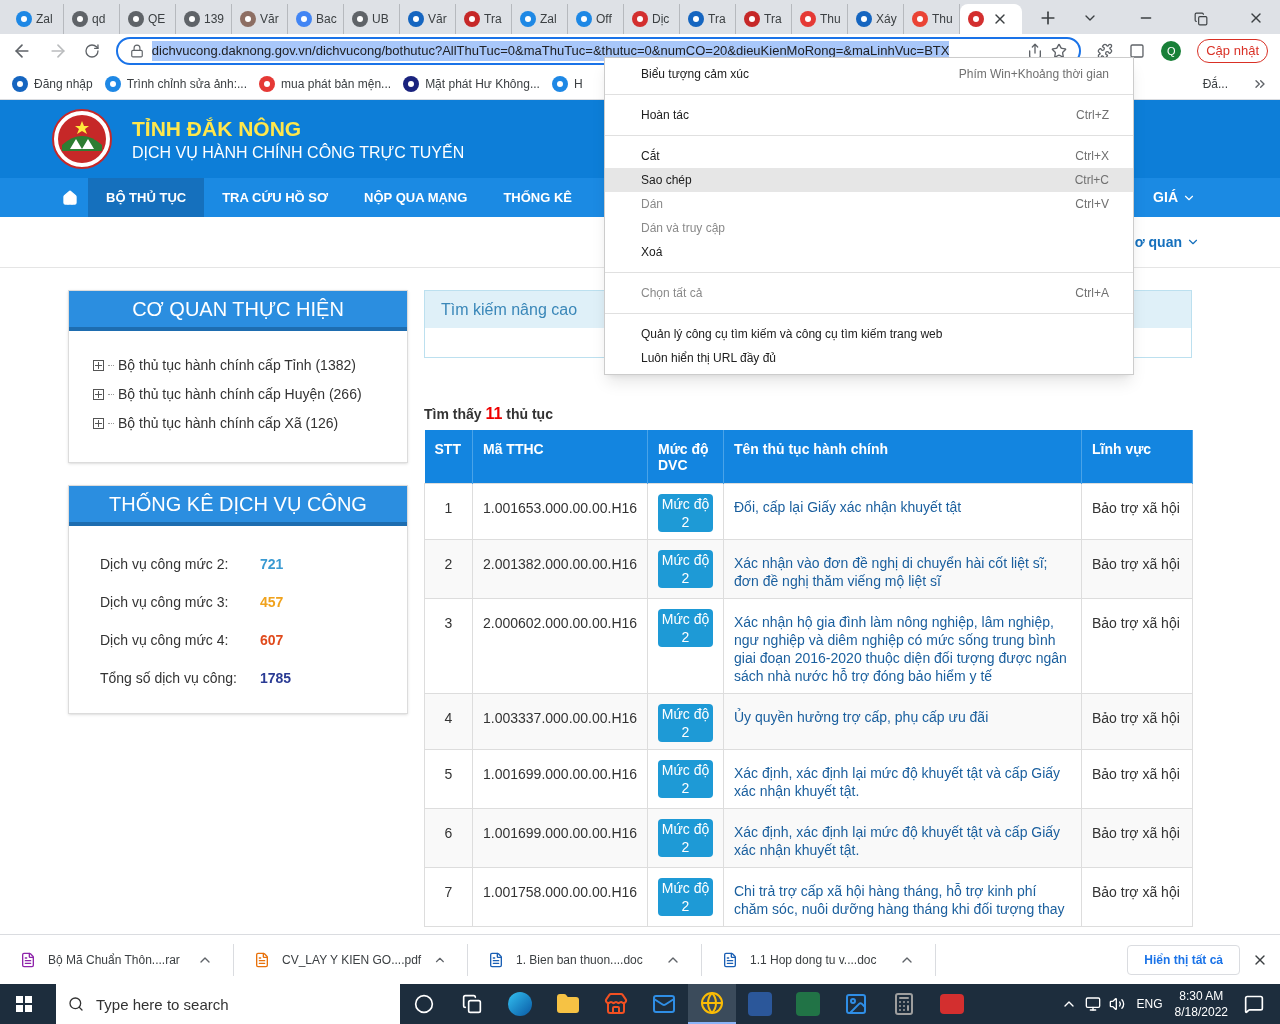 The height and width of the screenshot is (1024, 1280). I want to click on notifications-icon, so click(1254, 1004).